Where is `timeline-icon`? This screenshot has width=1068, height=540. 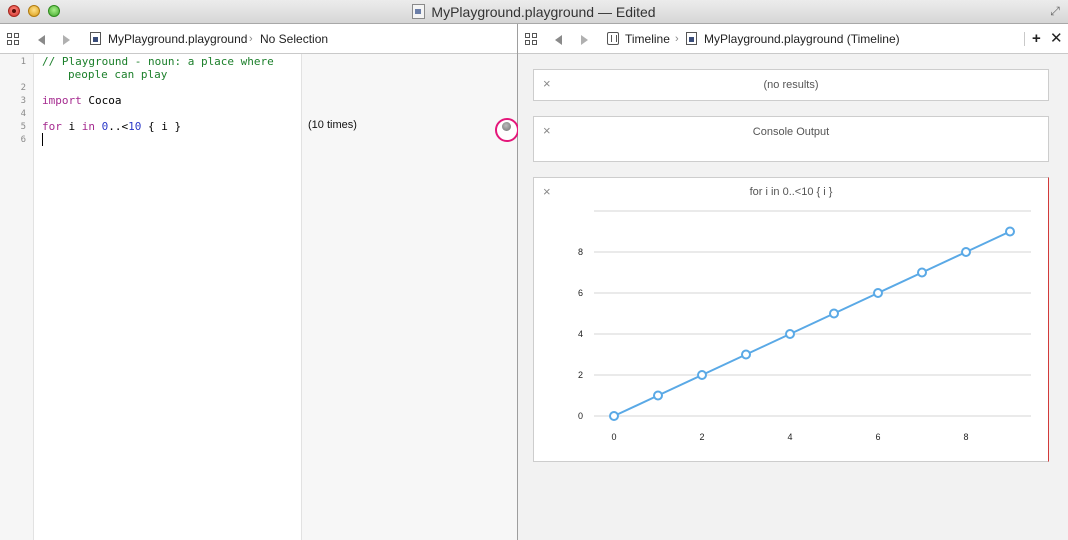
timeline-icon is located at coordinates (613, 38).